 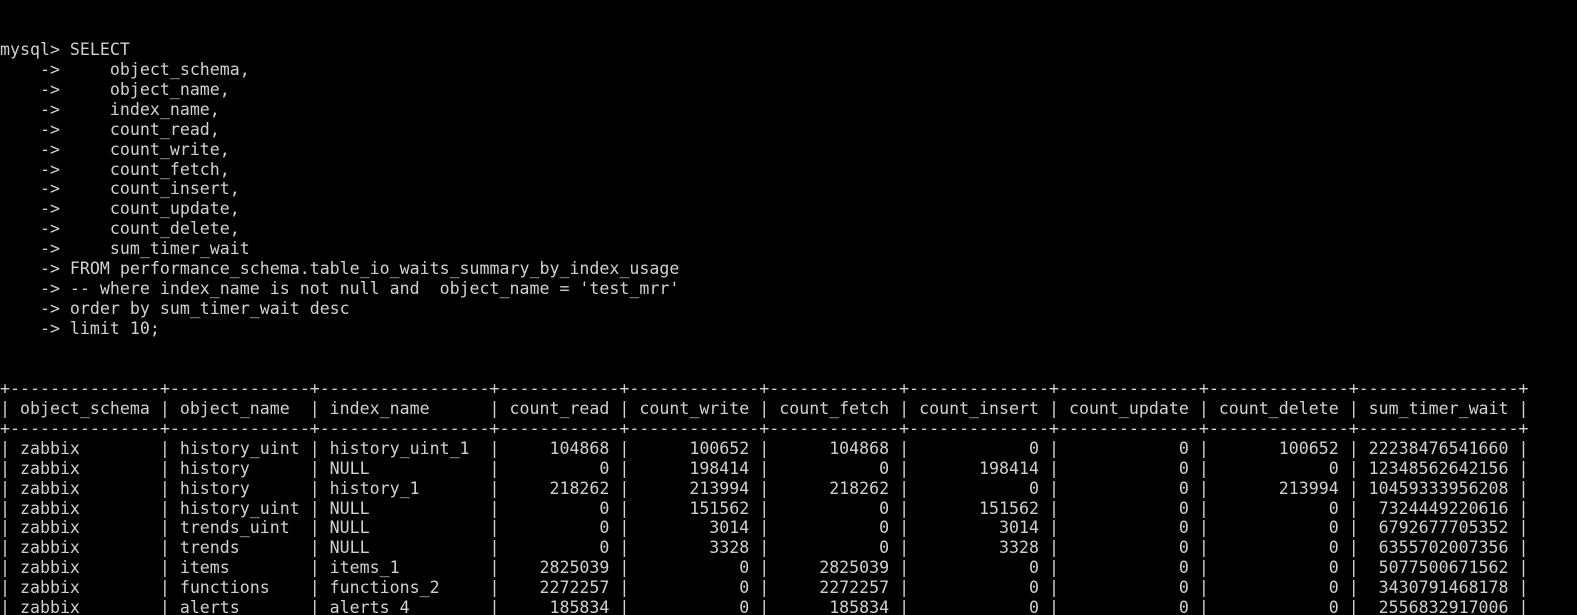 What do you see at coordinates (115, 149) in the screenshot?
I see `sql-continuation-line: -> count_write,` at bounding box center [115, 149].